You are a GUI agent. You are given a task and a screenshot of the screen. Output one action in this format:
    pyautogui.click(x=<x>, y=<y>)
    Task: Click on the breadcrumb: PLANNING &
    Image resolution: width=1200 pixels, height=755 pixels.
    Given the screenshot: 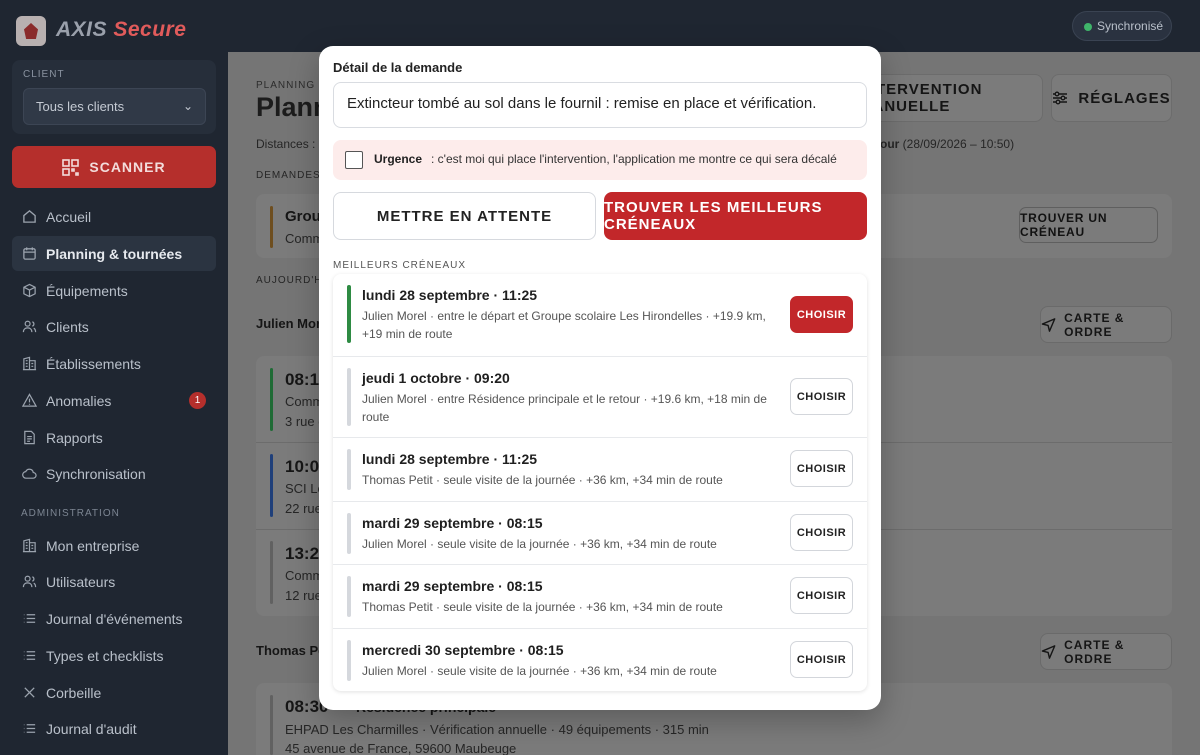 What is the action you would take?
    pyautogui.click(x=291, y=85)
    